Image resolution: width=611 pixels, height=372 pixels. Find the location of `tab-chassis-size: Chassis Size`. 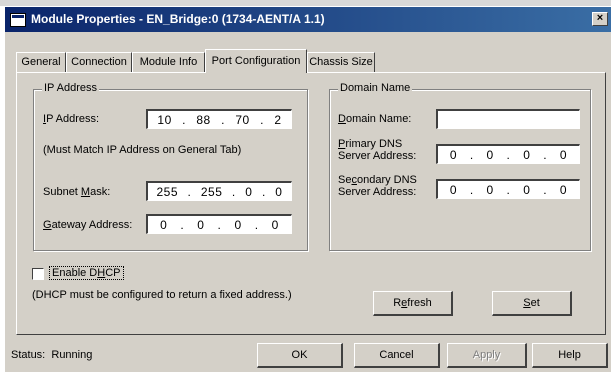

tab-chassis-size: Chassis Size is located at coordinates (341, 62).